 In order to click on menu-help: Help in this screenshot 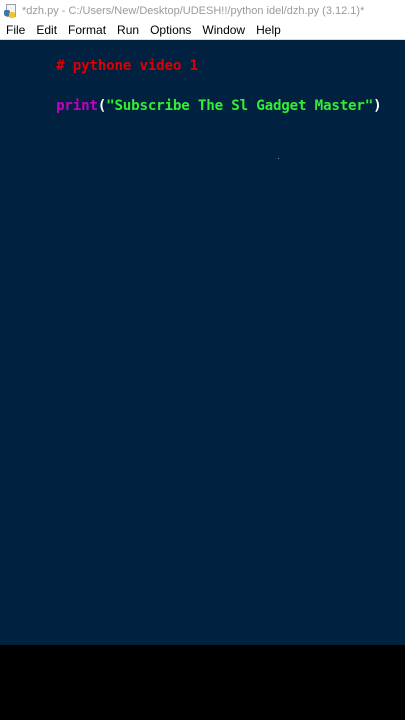, I will do `click(268, 30)`.